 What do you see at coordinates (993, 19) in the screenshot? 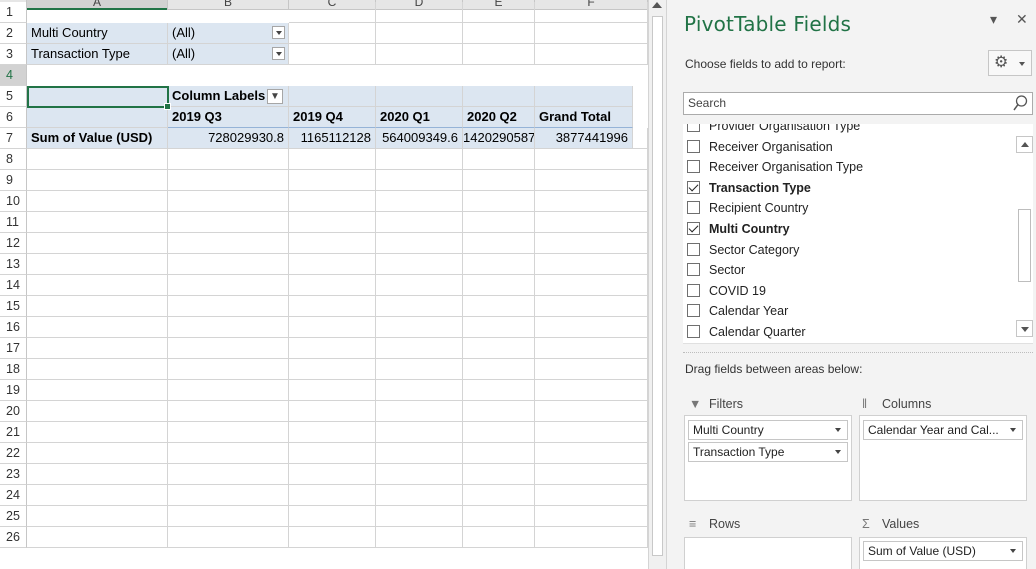
I see `pane-options-chevron-down-icon: ▾` at bounding box center [993, 19].